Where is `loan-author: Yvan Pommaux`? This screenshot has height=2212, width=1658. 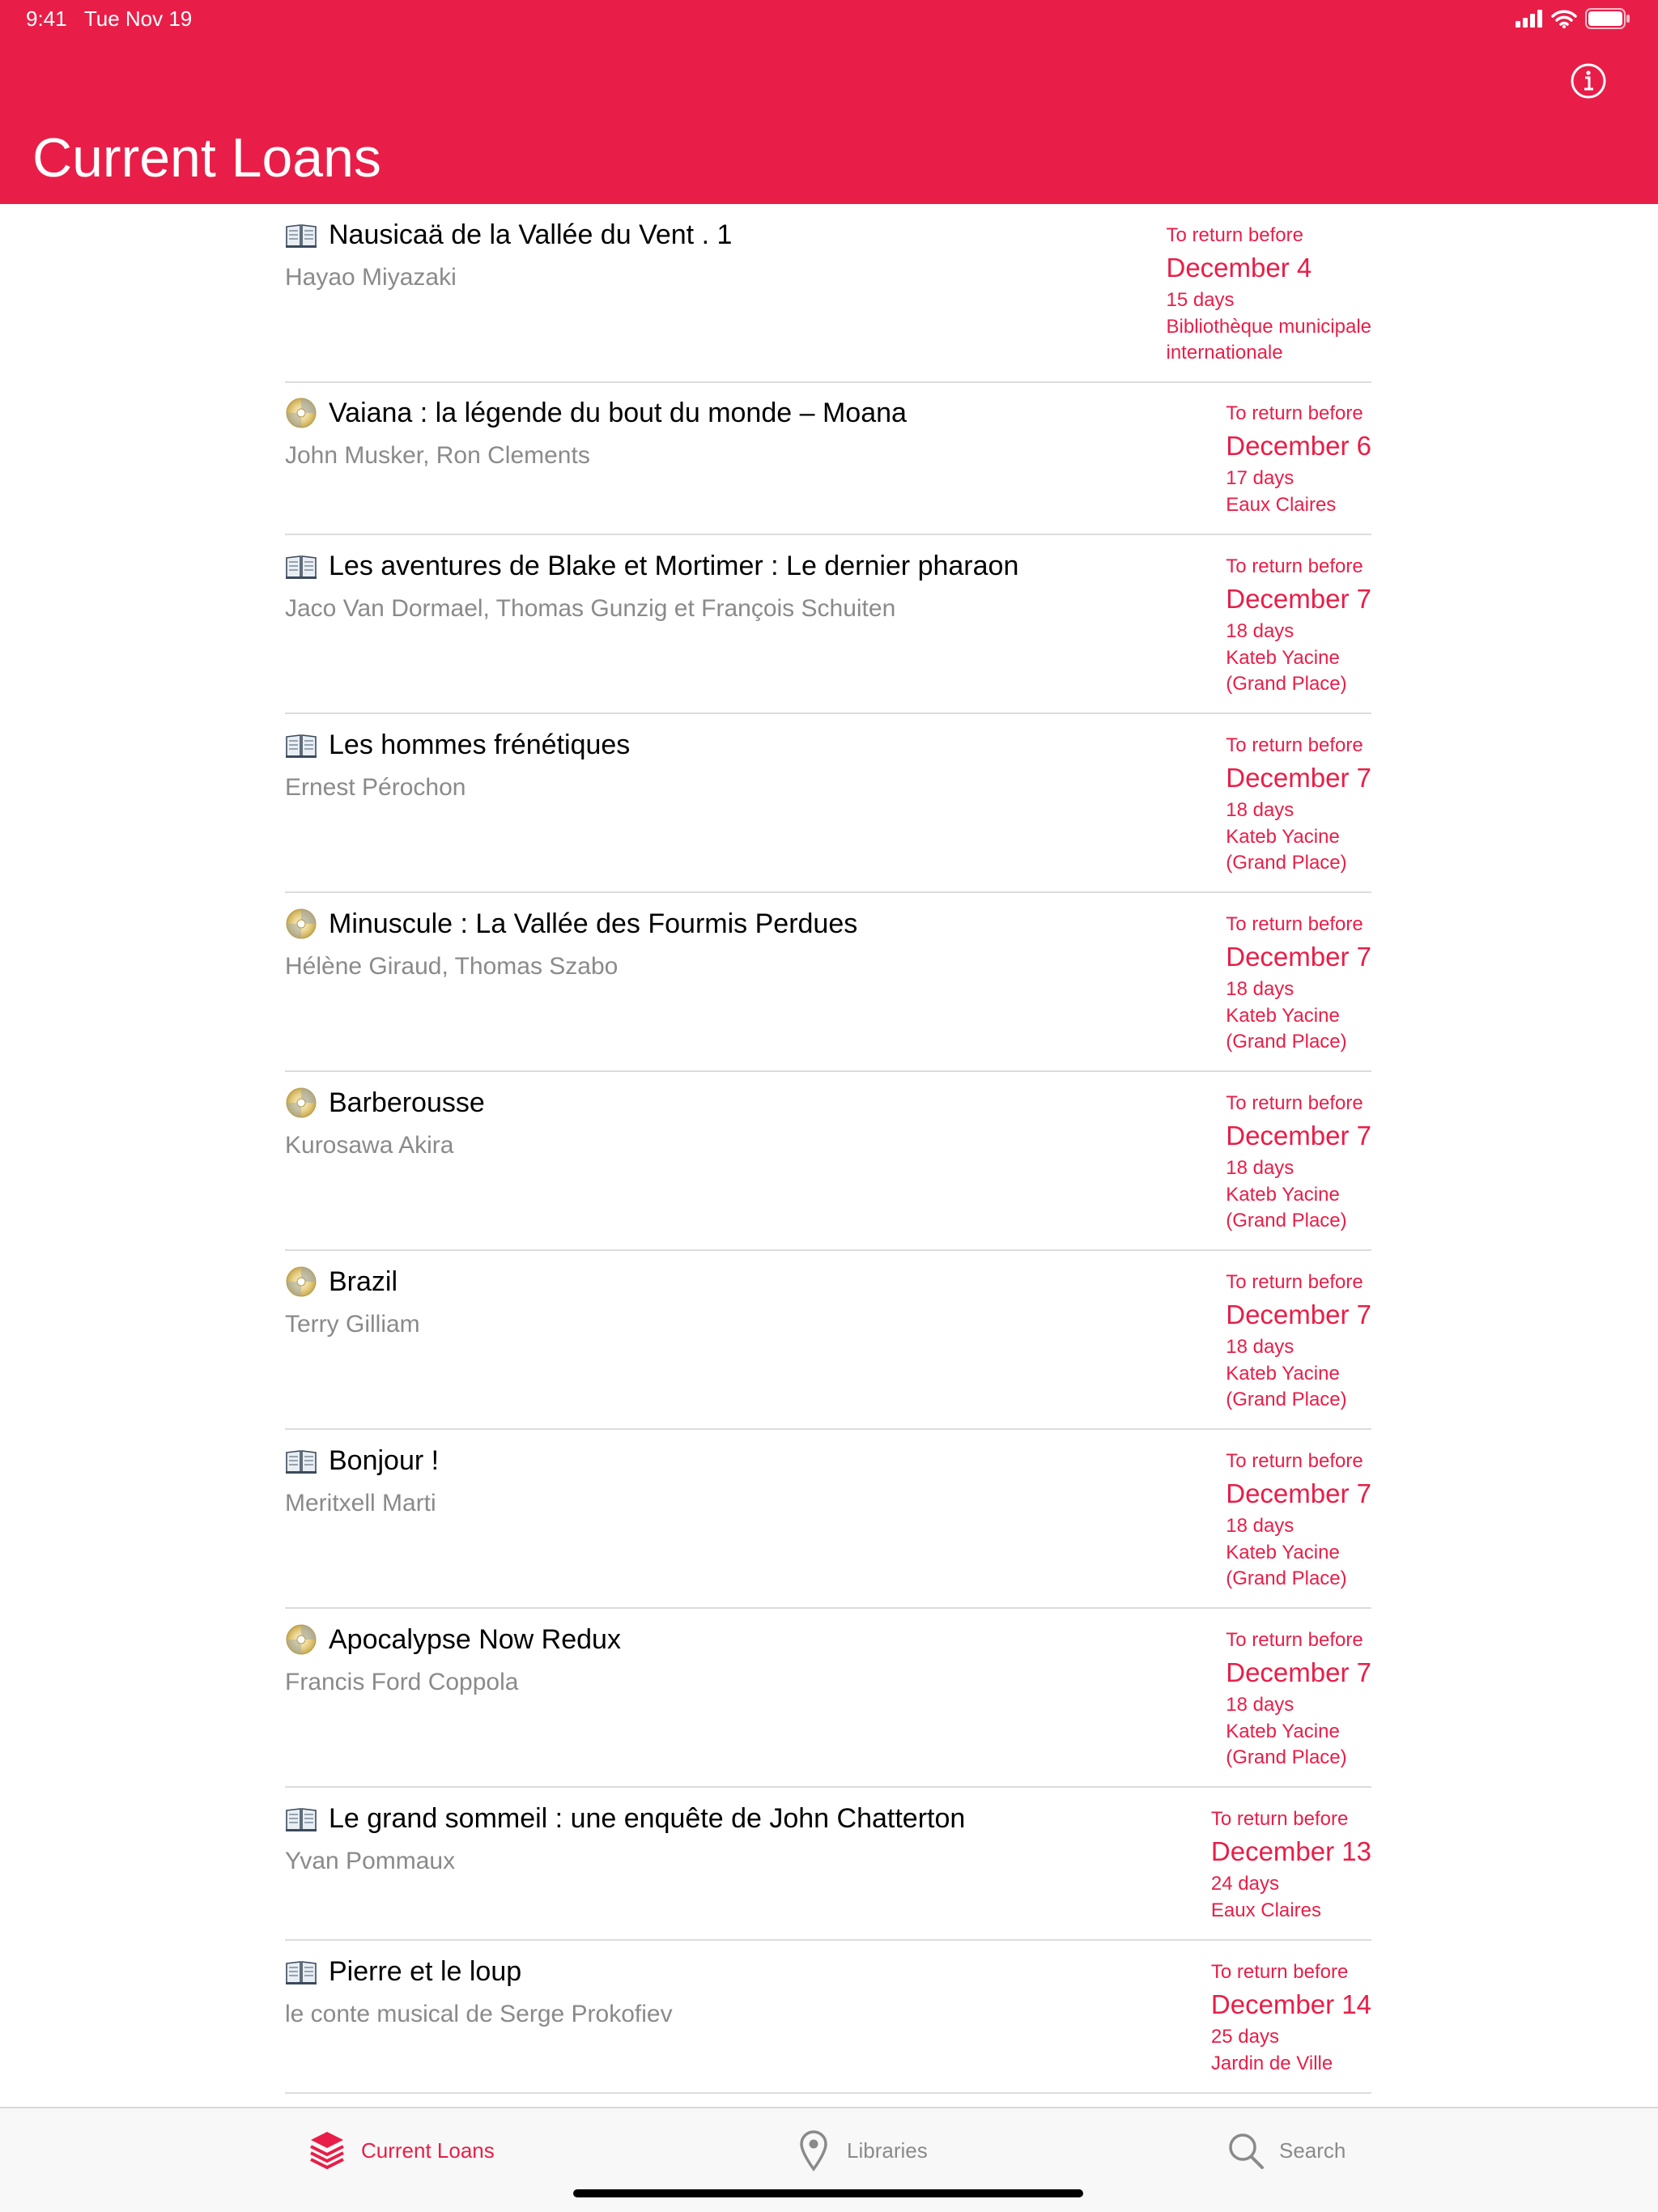 loan-author: Yvan Pommaux is located at coordinates (370, 1861).